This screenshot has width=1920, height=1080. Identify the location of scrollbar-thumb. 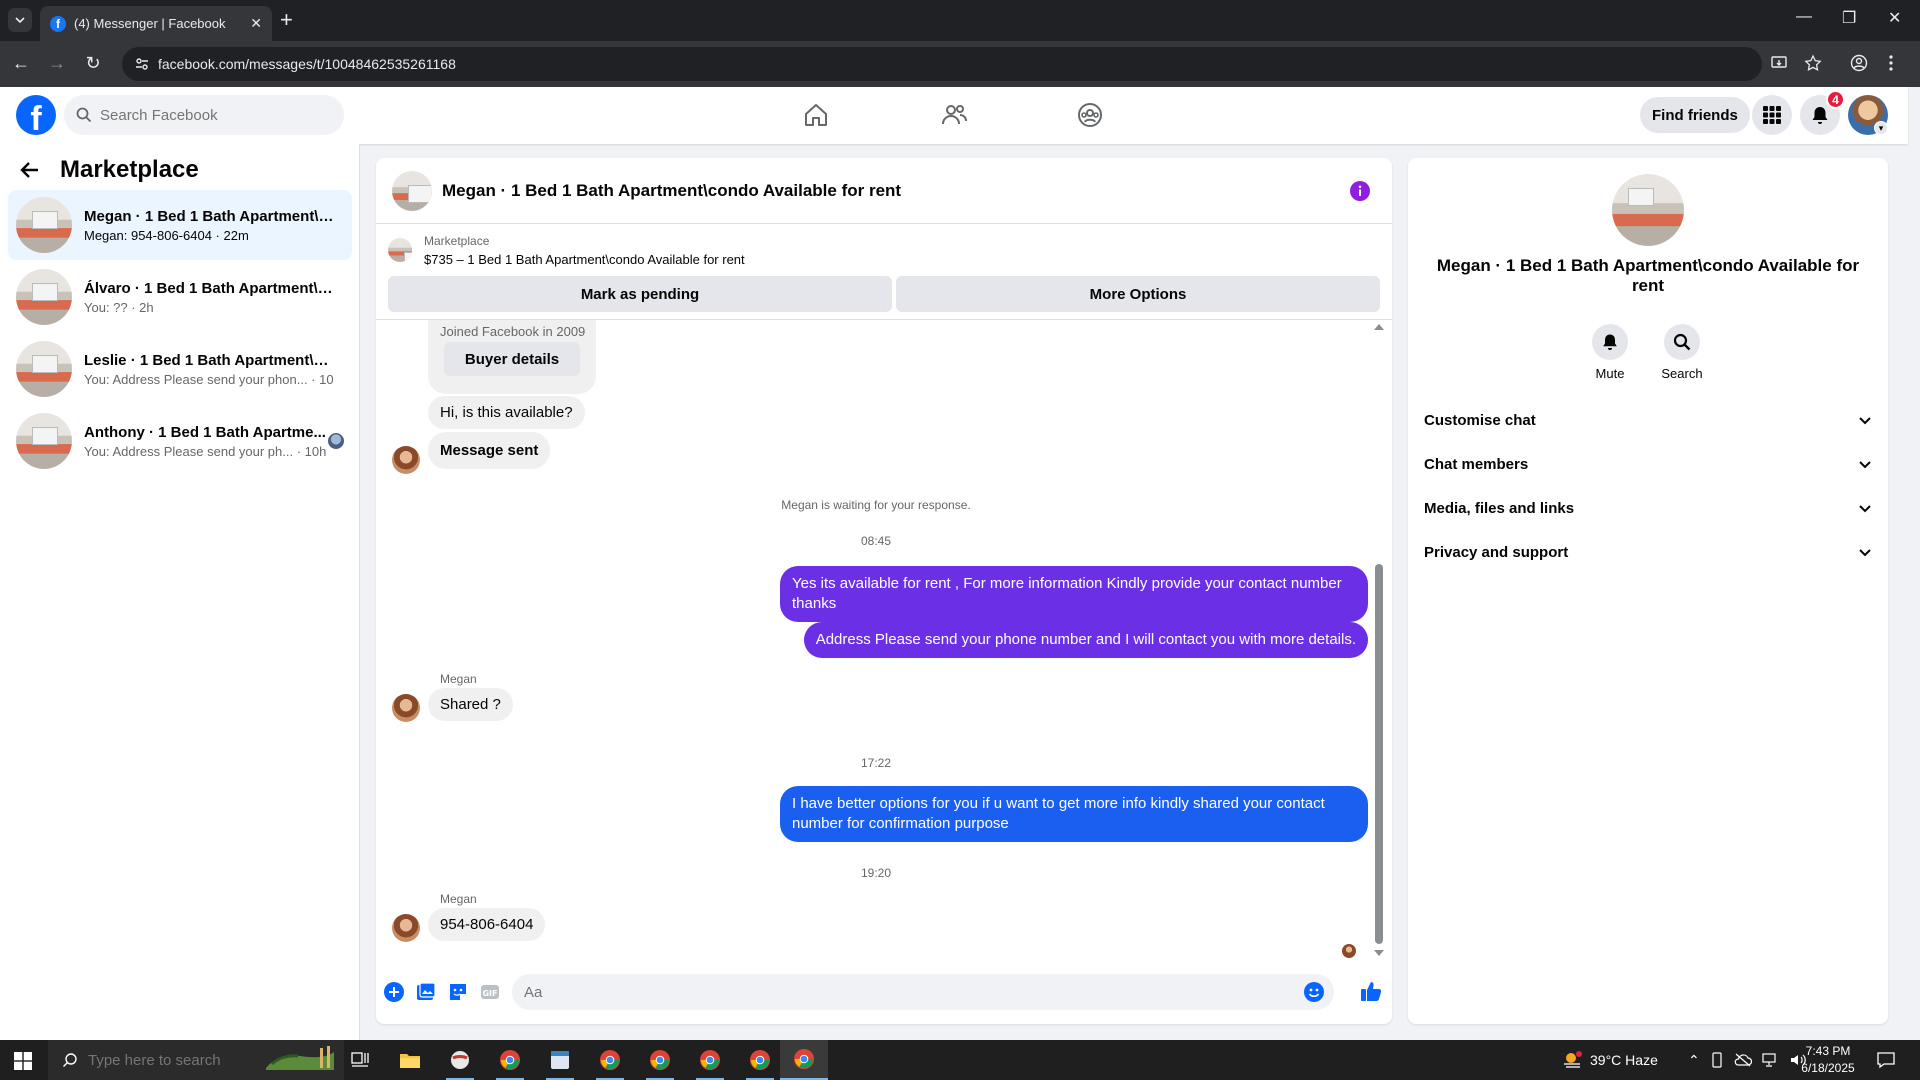
(1379, 754).